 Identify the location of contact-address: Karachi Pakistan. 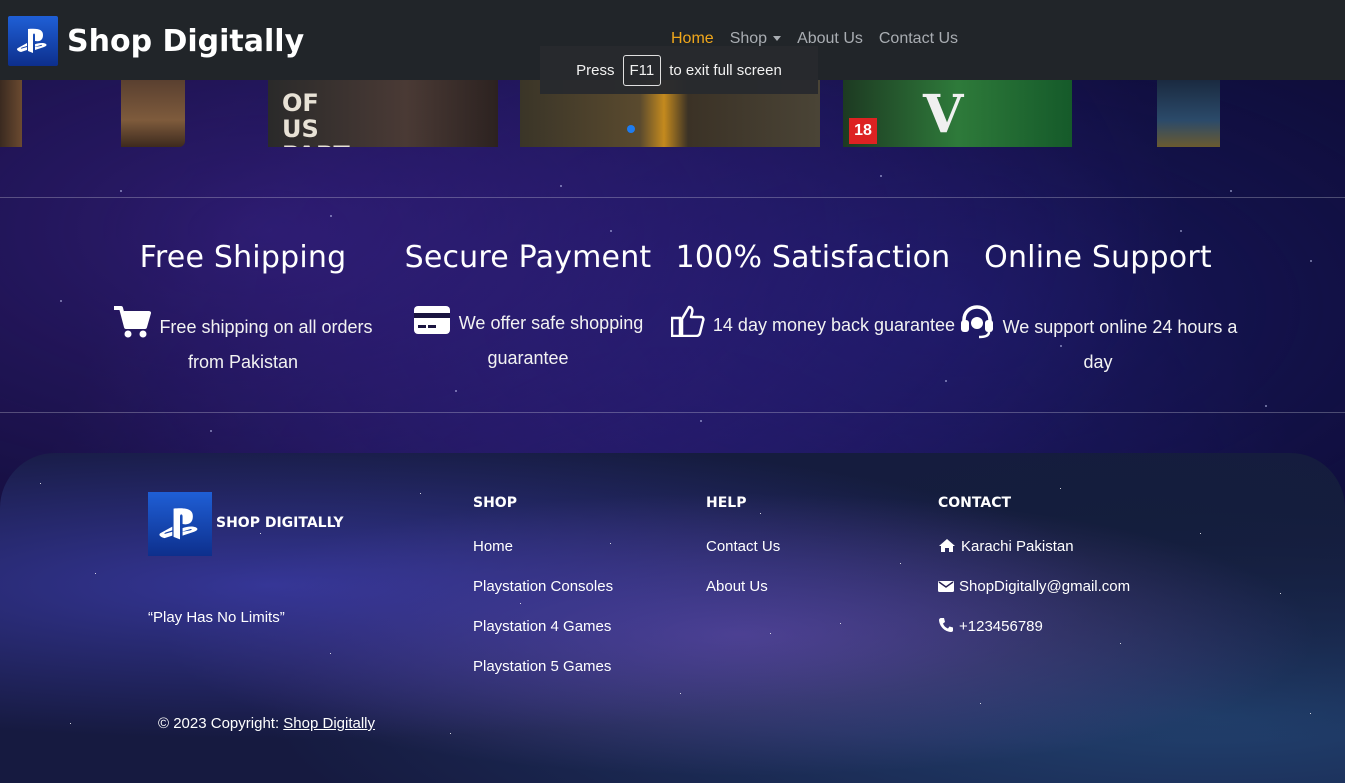
(1034, 557).